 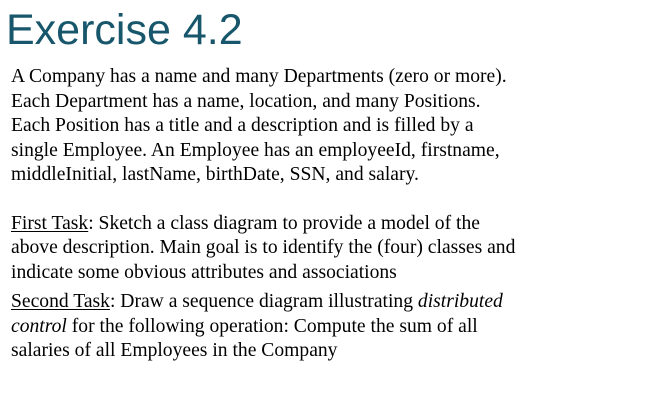 What do you see at coordinates (460, 301) in the screenshot?
I see `second-task-emphasis: distributed` at bounding box center [460, 301].